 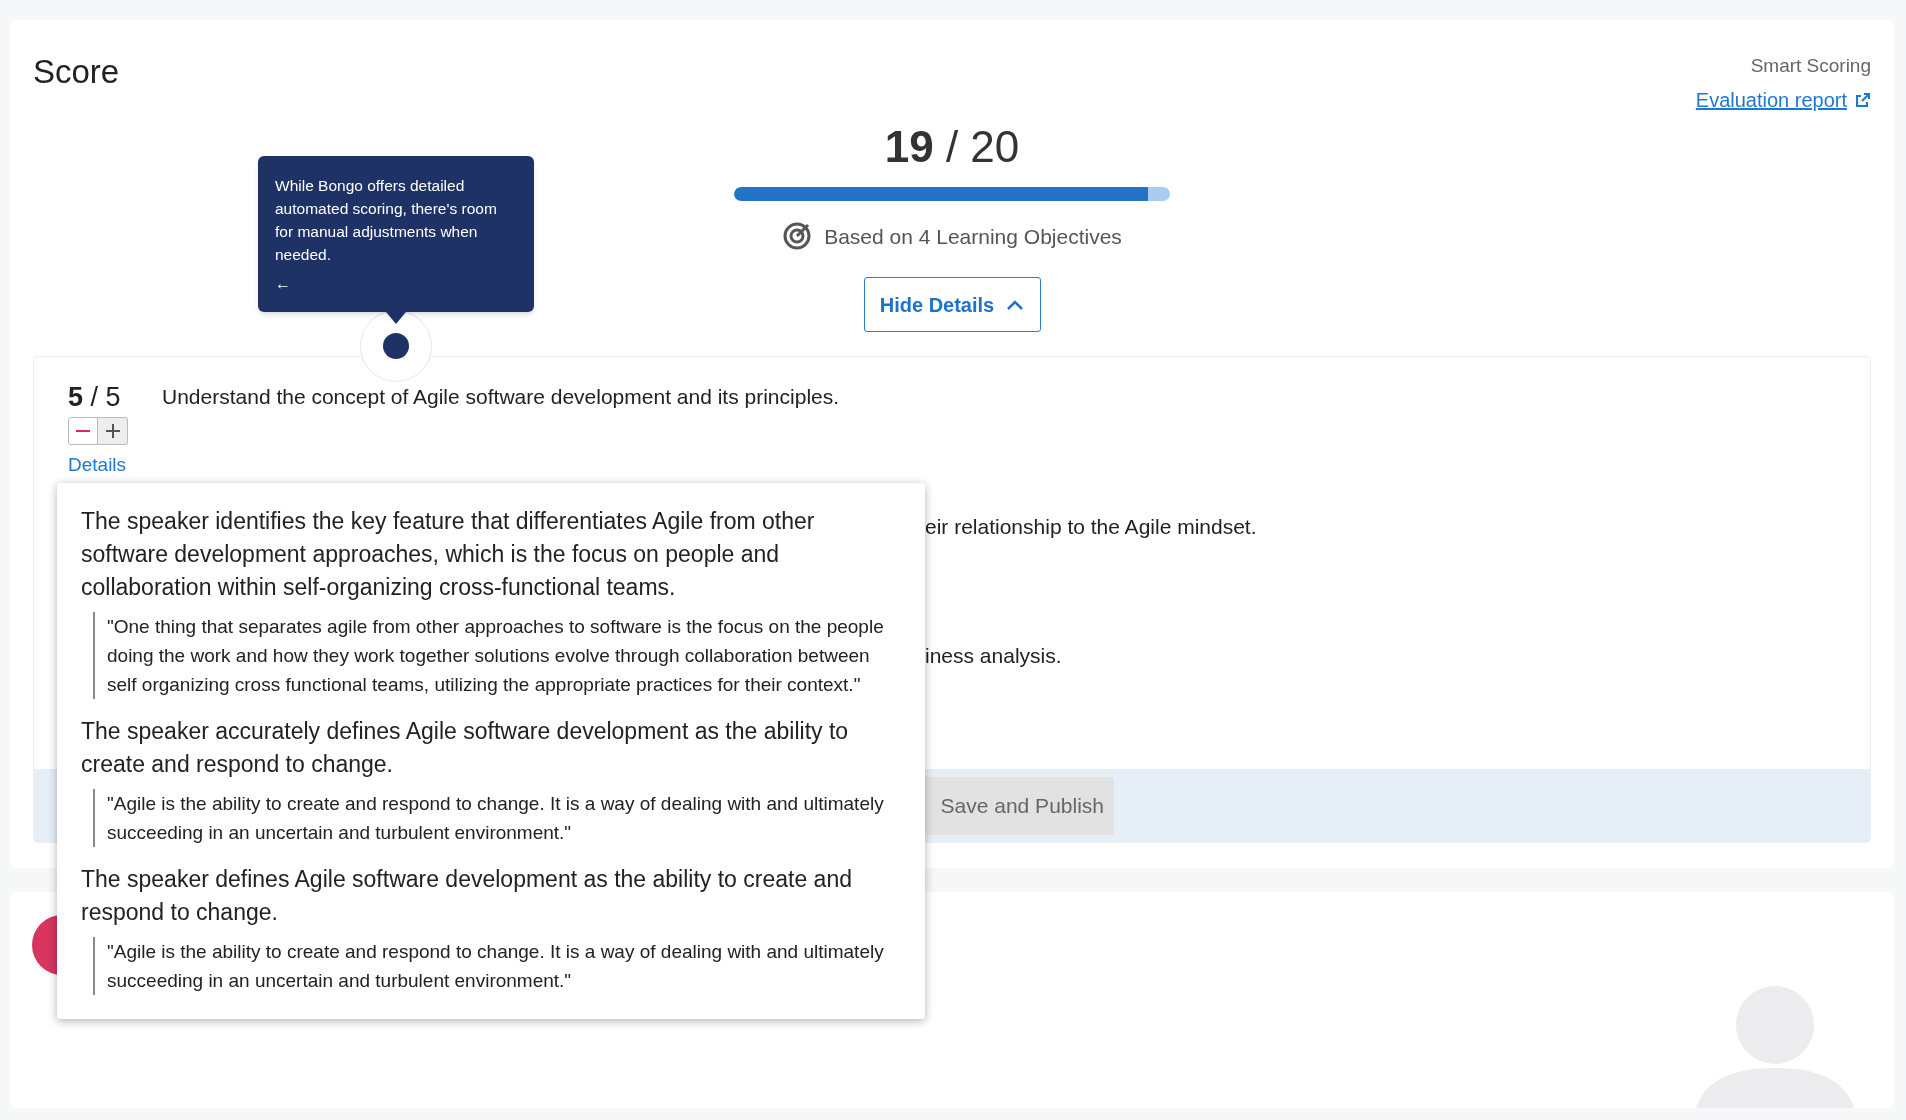 I want to click on increase-button, so click(x=113, y=431).